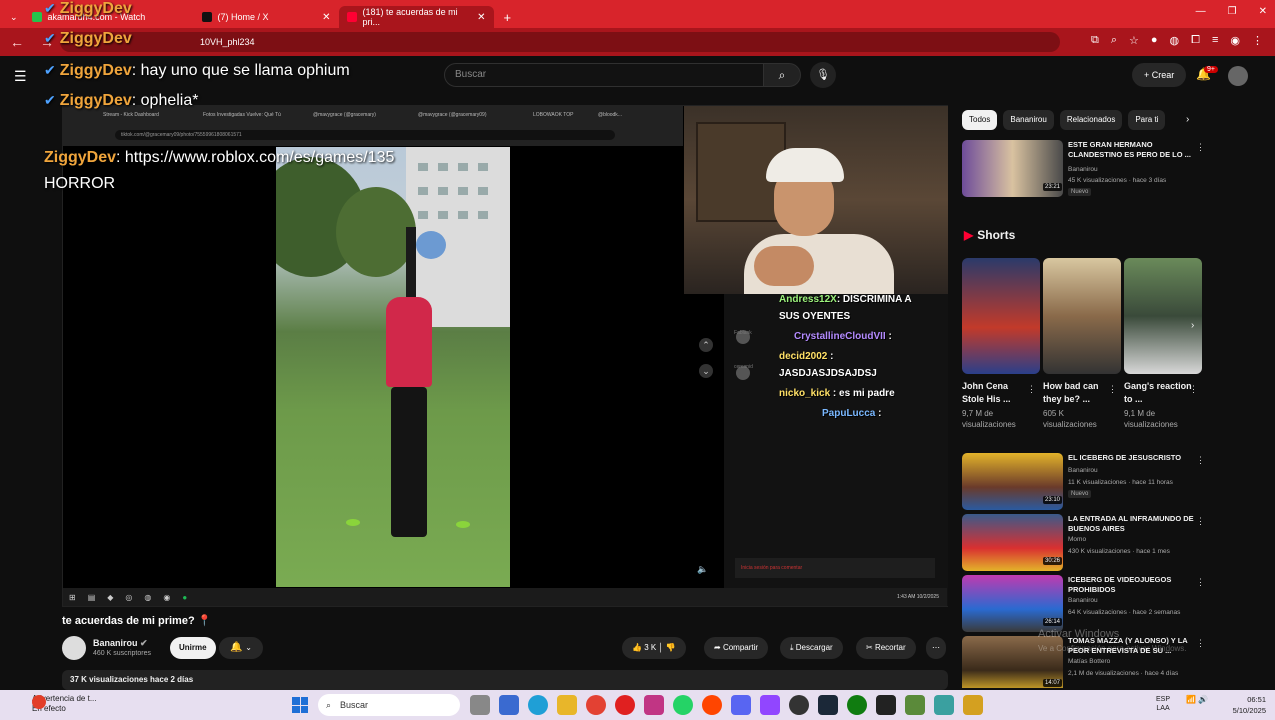 The height and width of the screenshot is (720, 1275). I want to click on youtube-app-icon, so click(625, 705).